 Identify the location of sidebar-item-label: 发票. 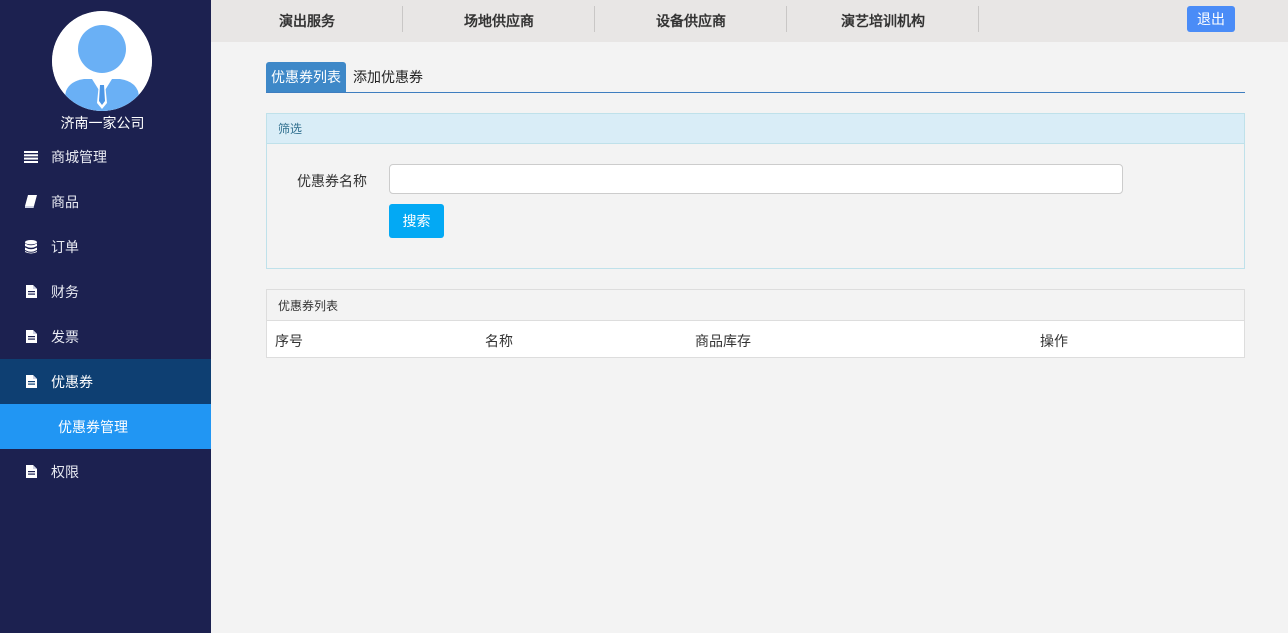
(65, 337).